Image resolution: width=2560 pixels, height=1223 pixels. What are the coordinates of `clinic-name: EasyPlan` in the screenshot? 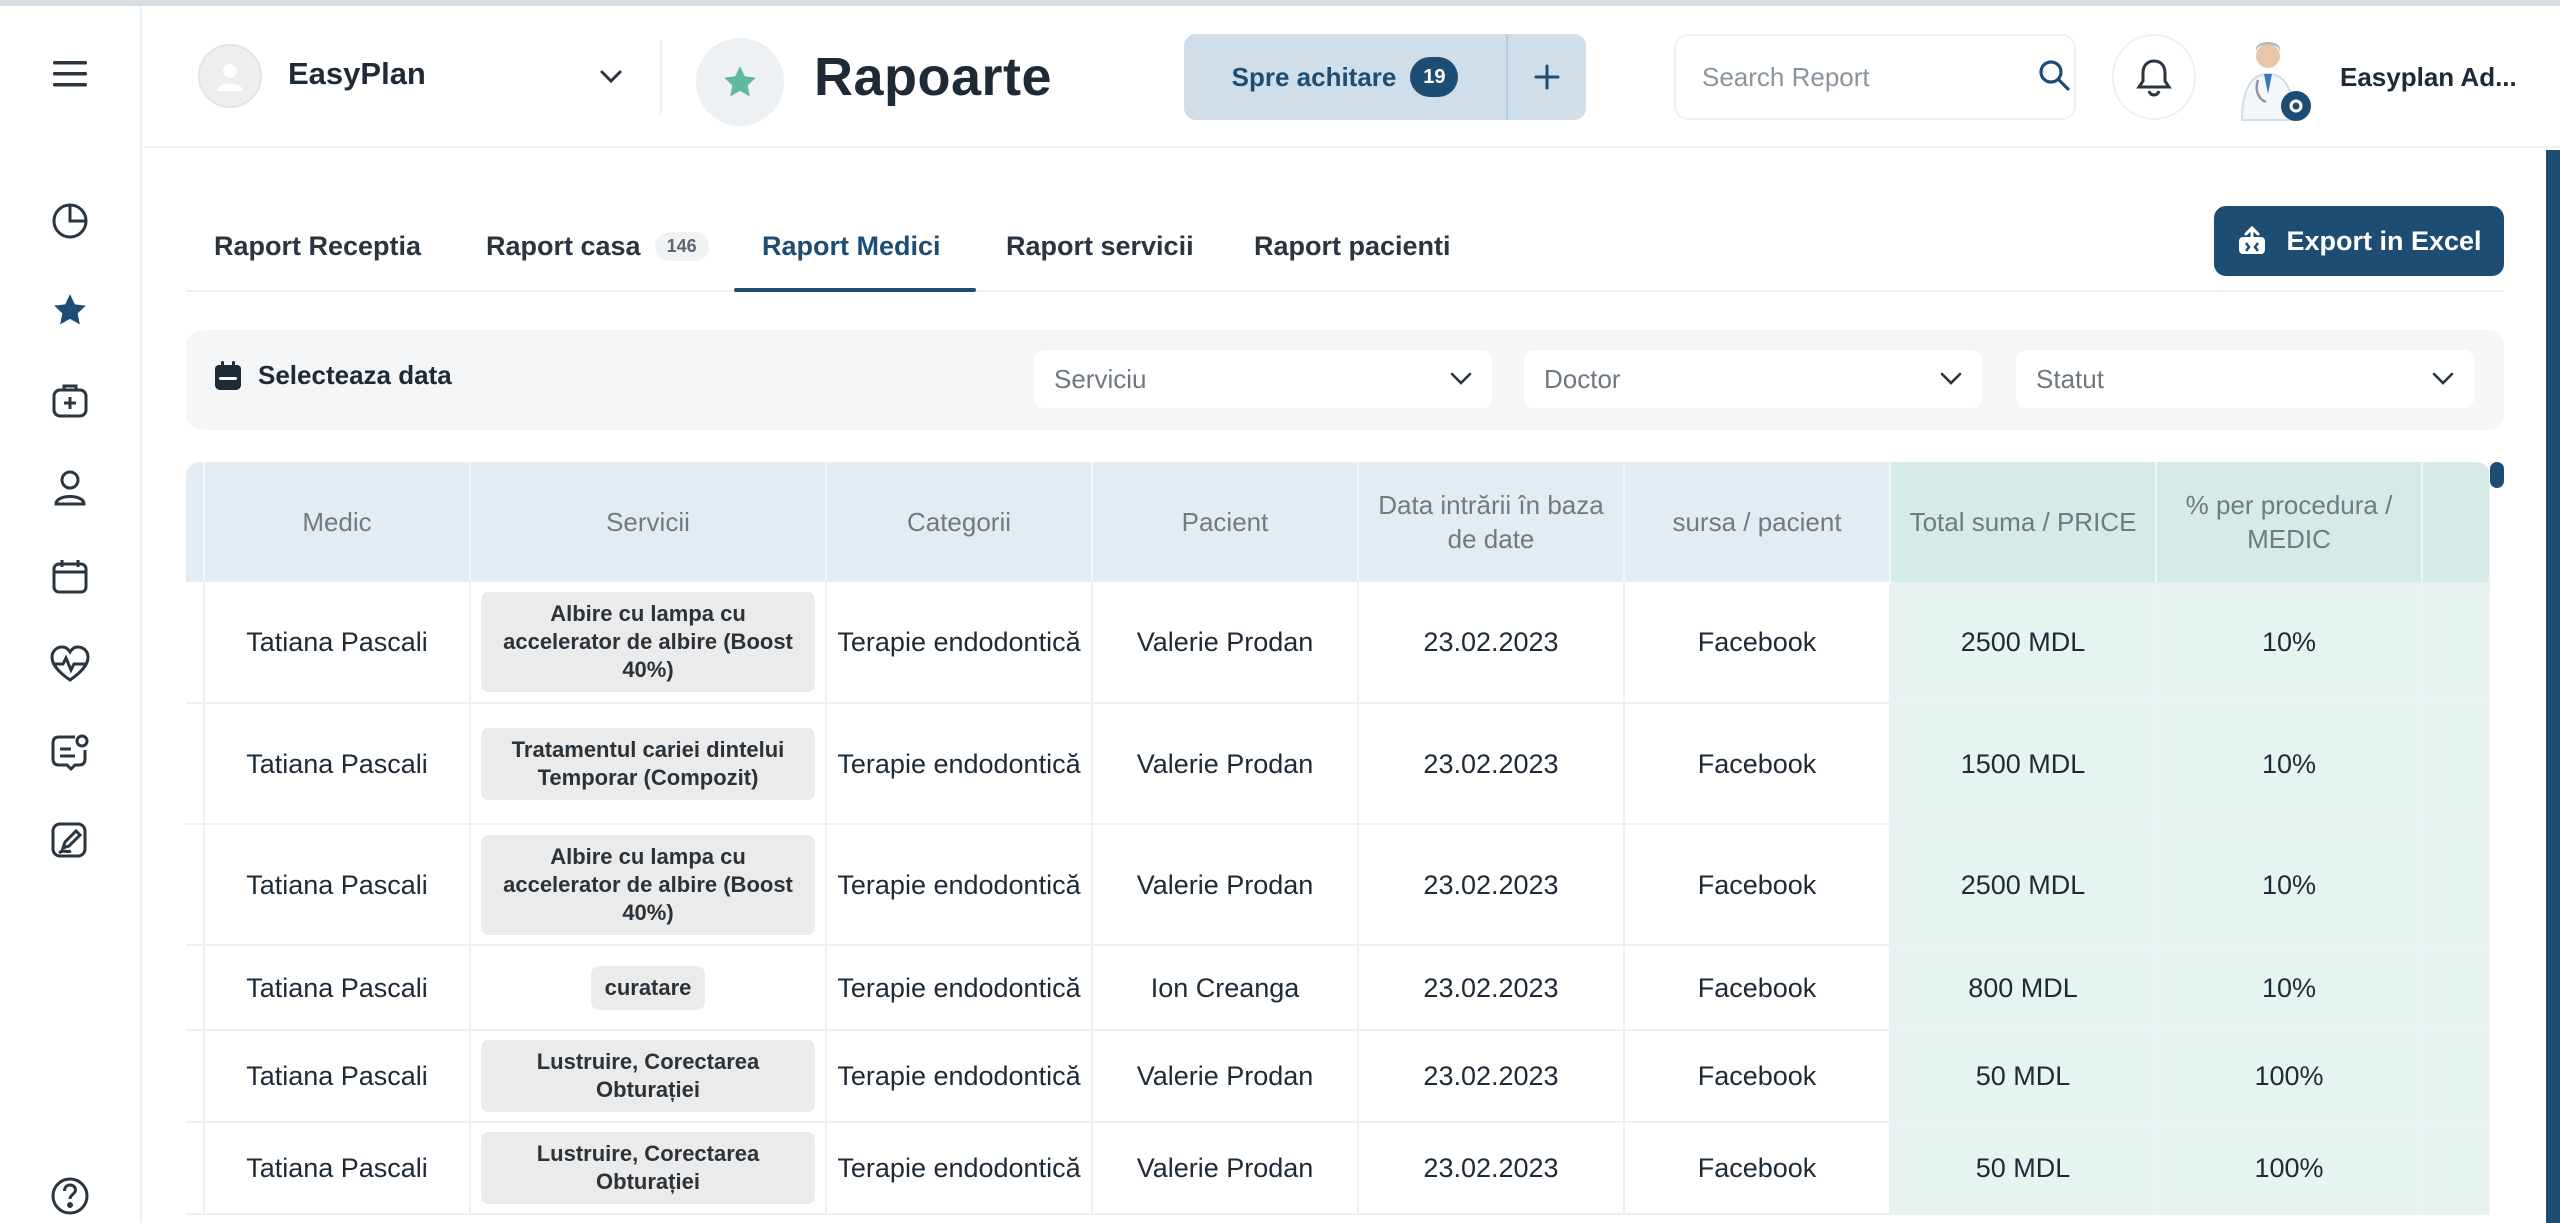 It's located at (357, 74).